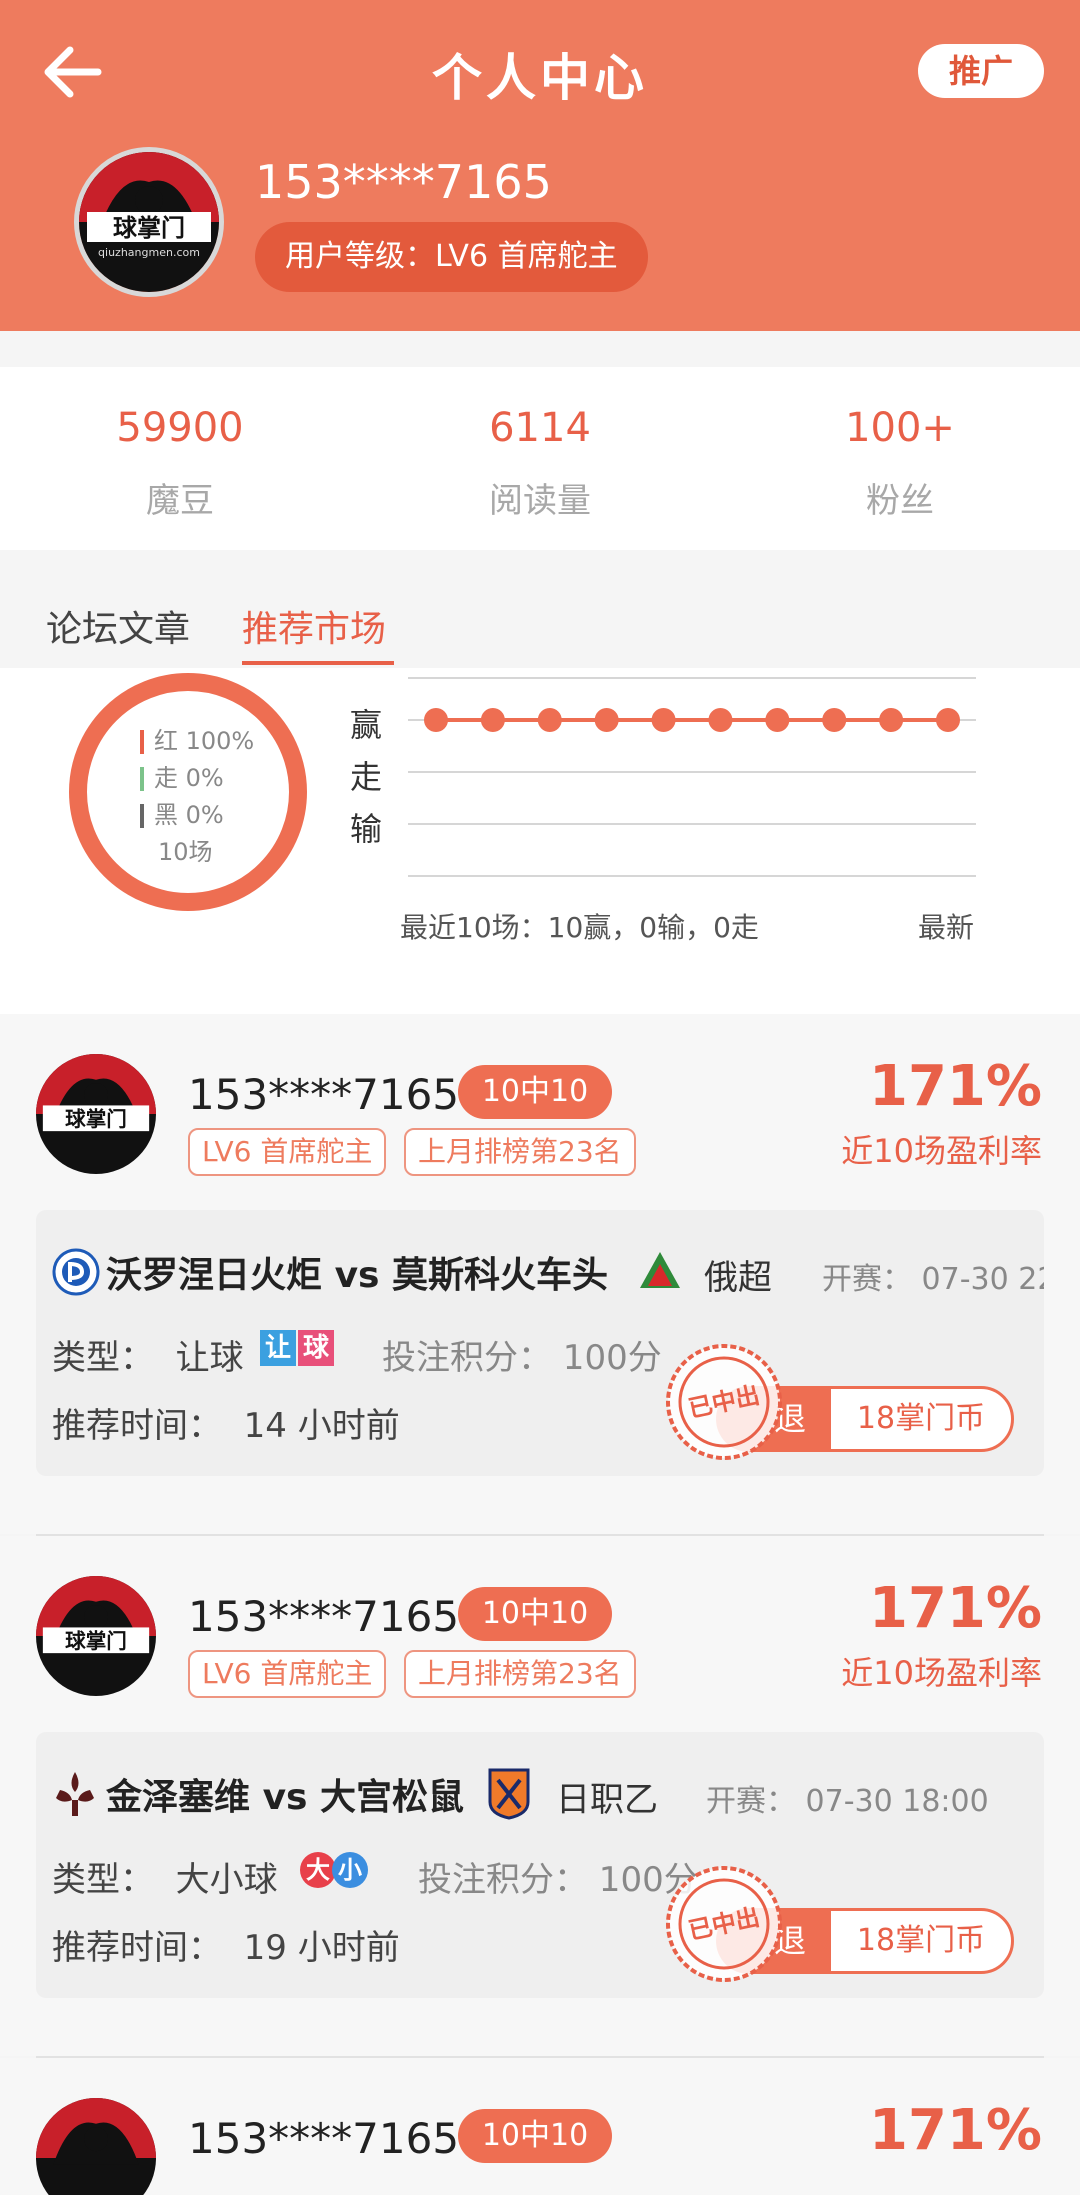 Image resolution: width=1080 pixels, height=2195 pixels. Describe the element at coordinates (189, 778) in the screenshot. I see `legend-label: 走 0%` at that location.